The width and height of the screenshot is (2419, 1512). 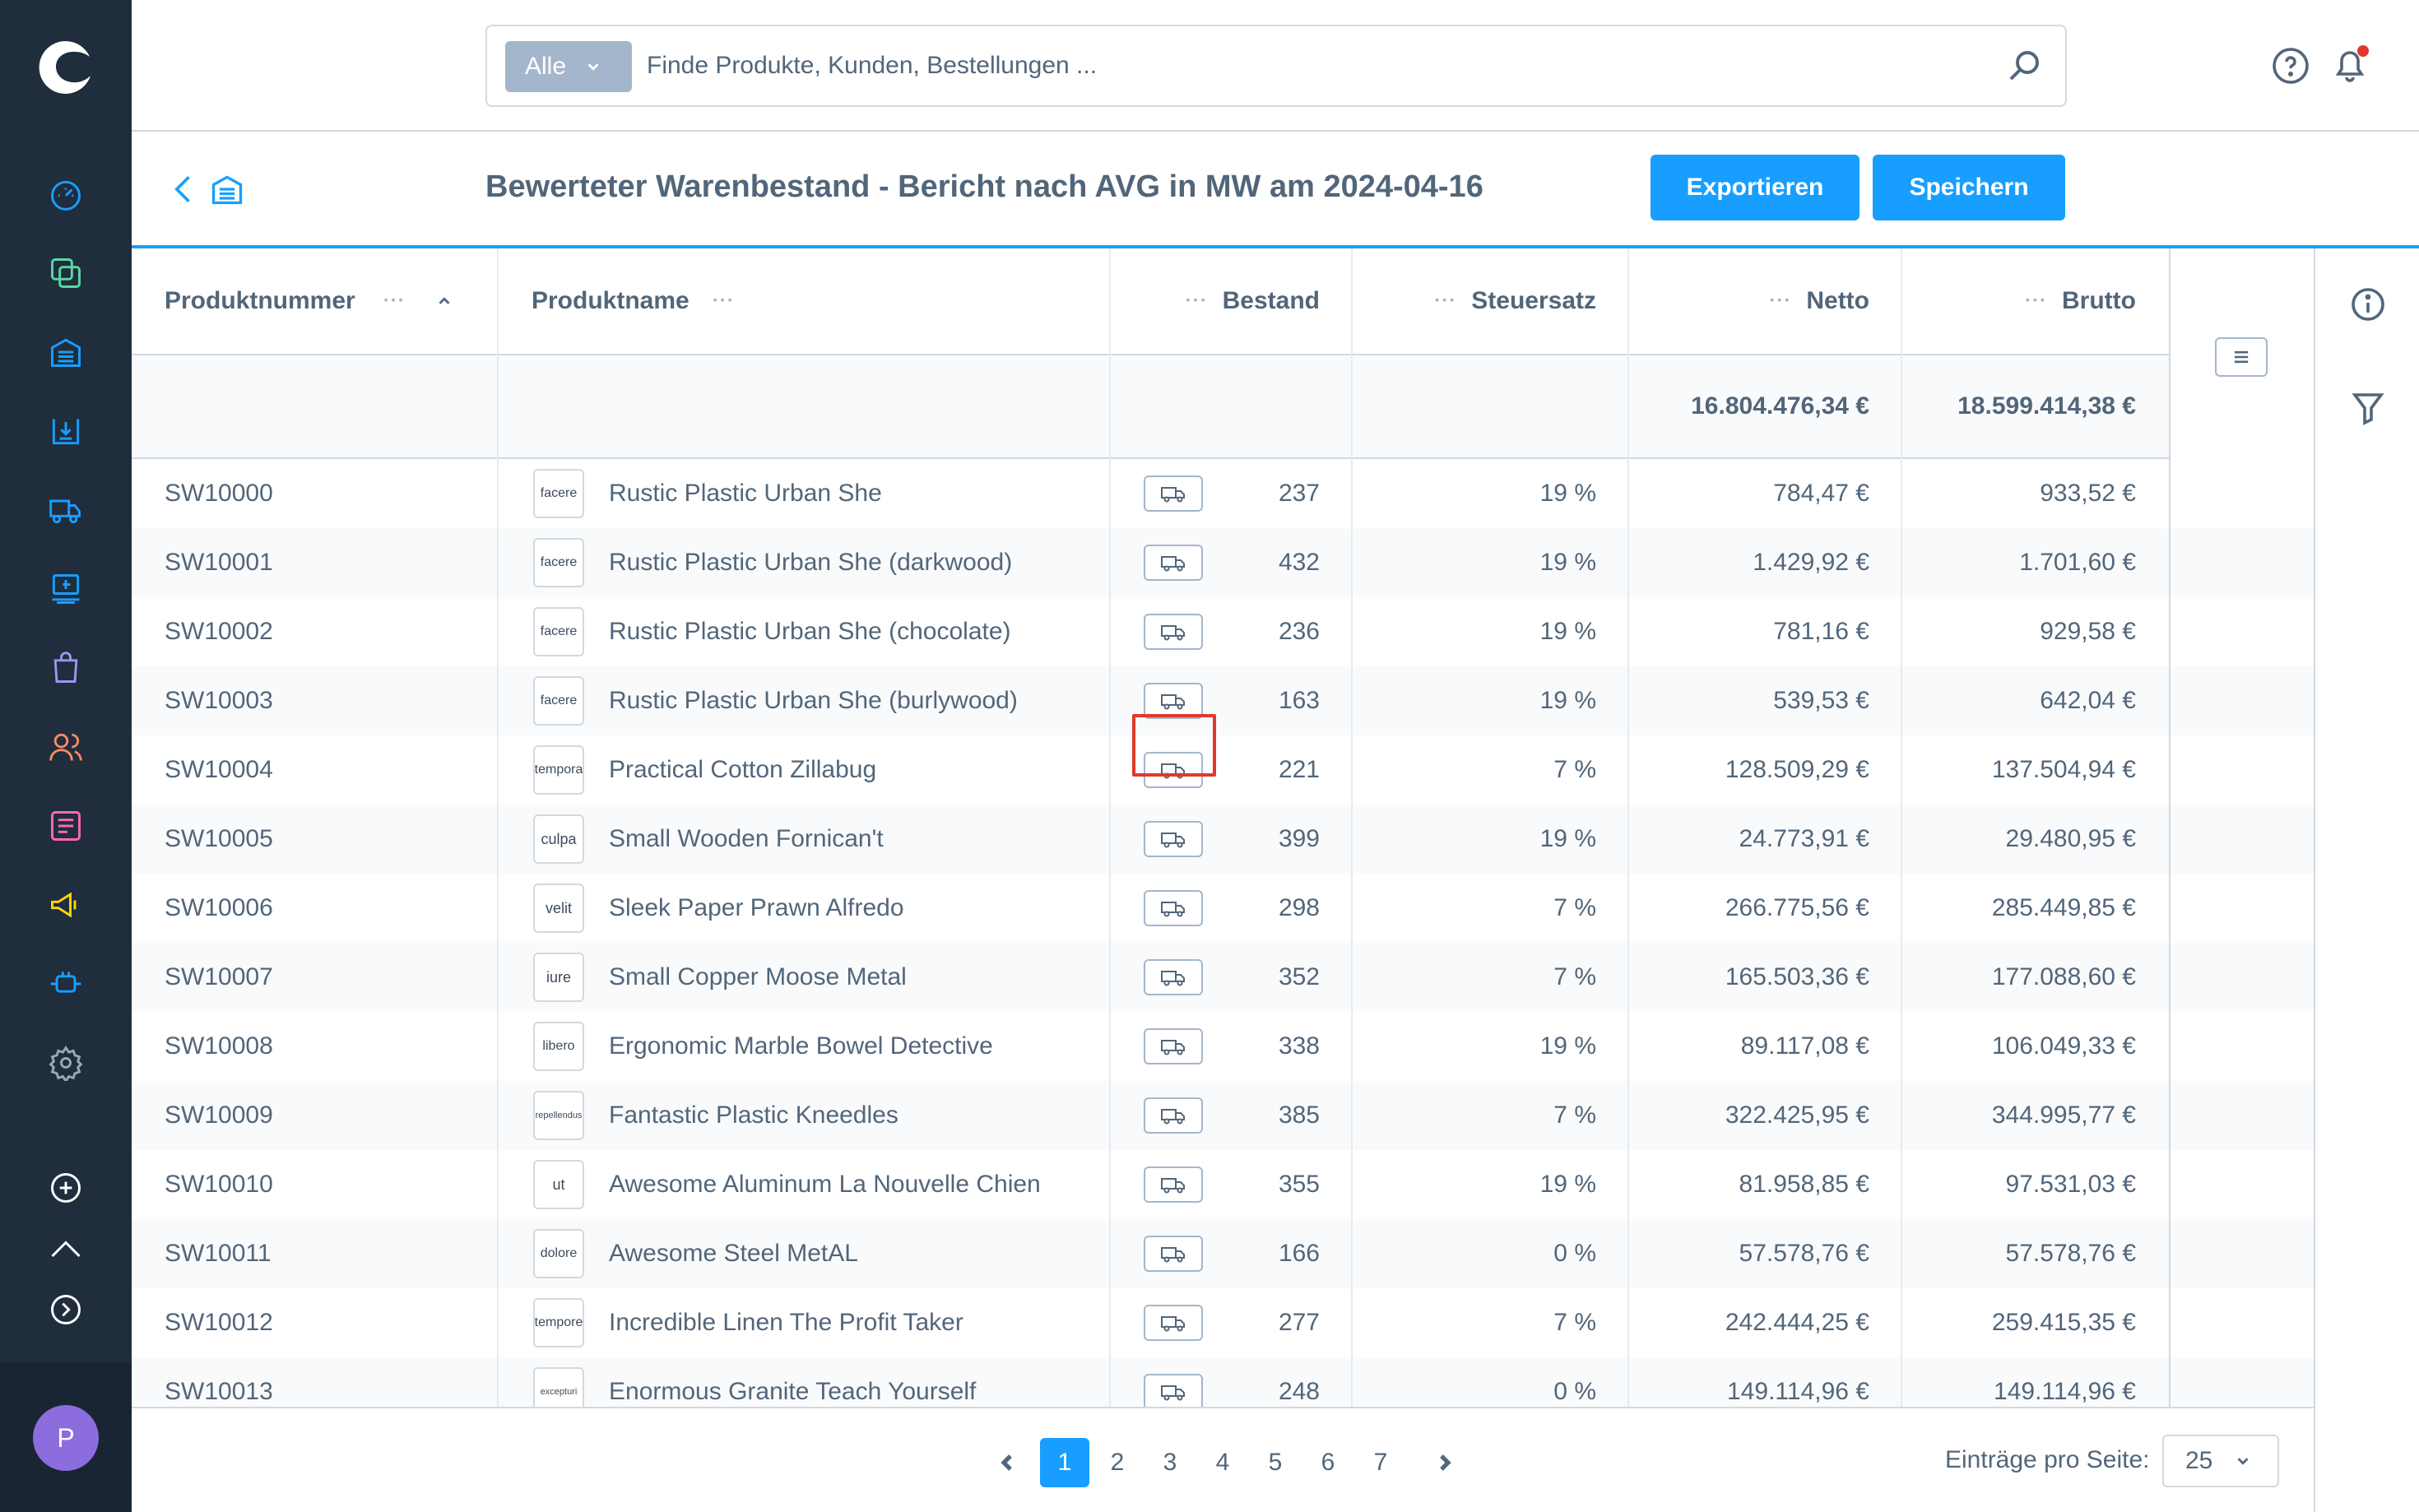 I want to click on filter-icon, so click(x=2368, y=408).